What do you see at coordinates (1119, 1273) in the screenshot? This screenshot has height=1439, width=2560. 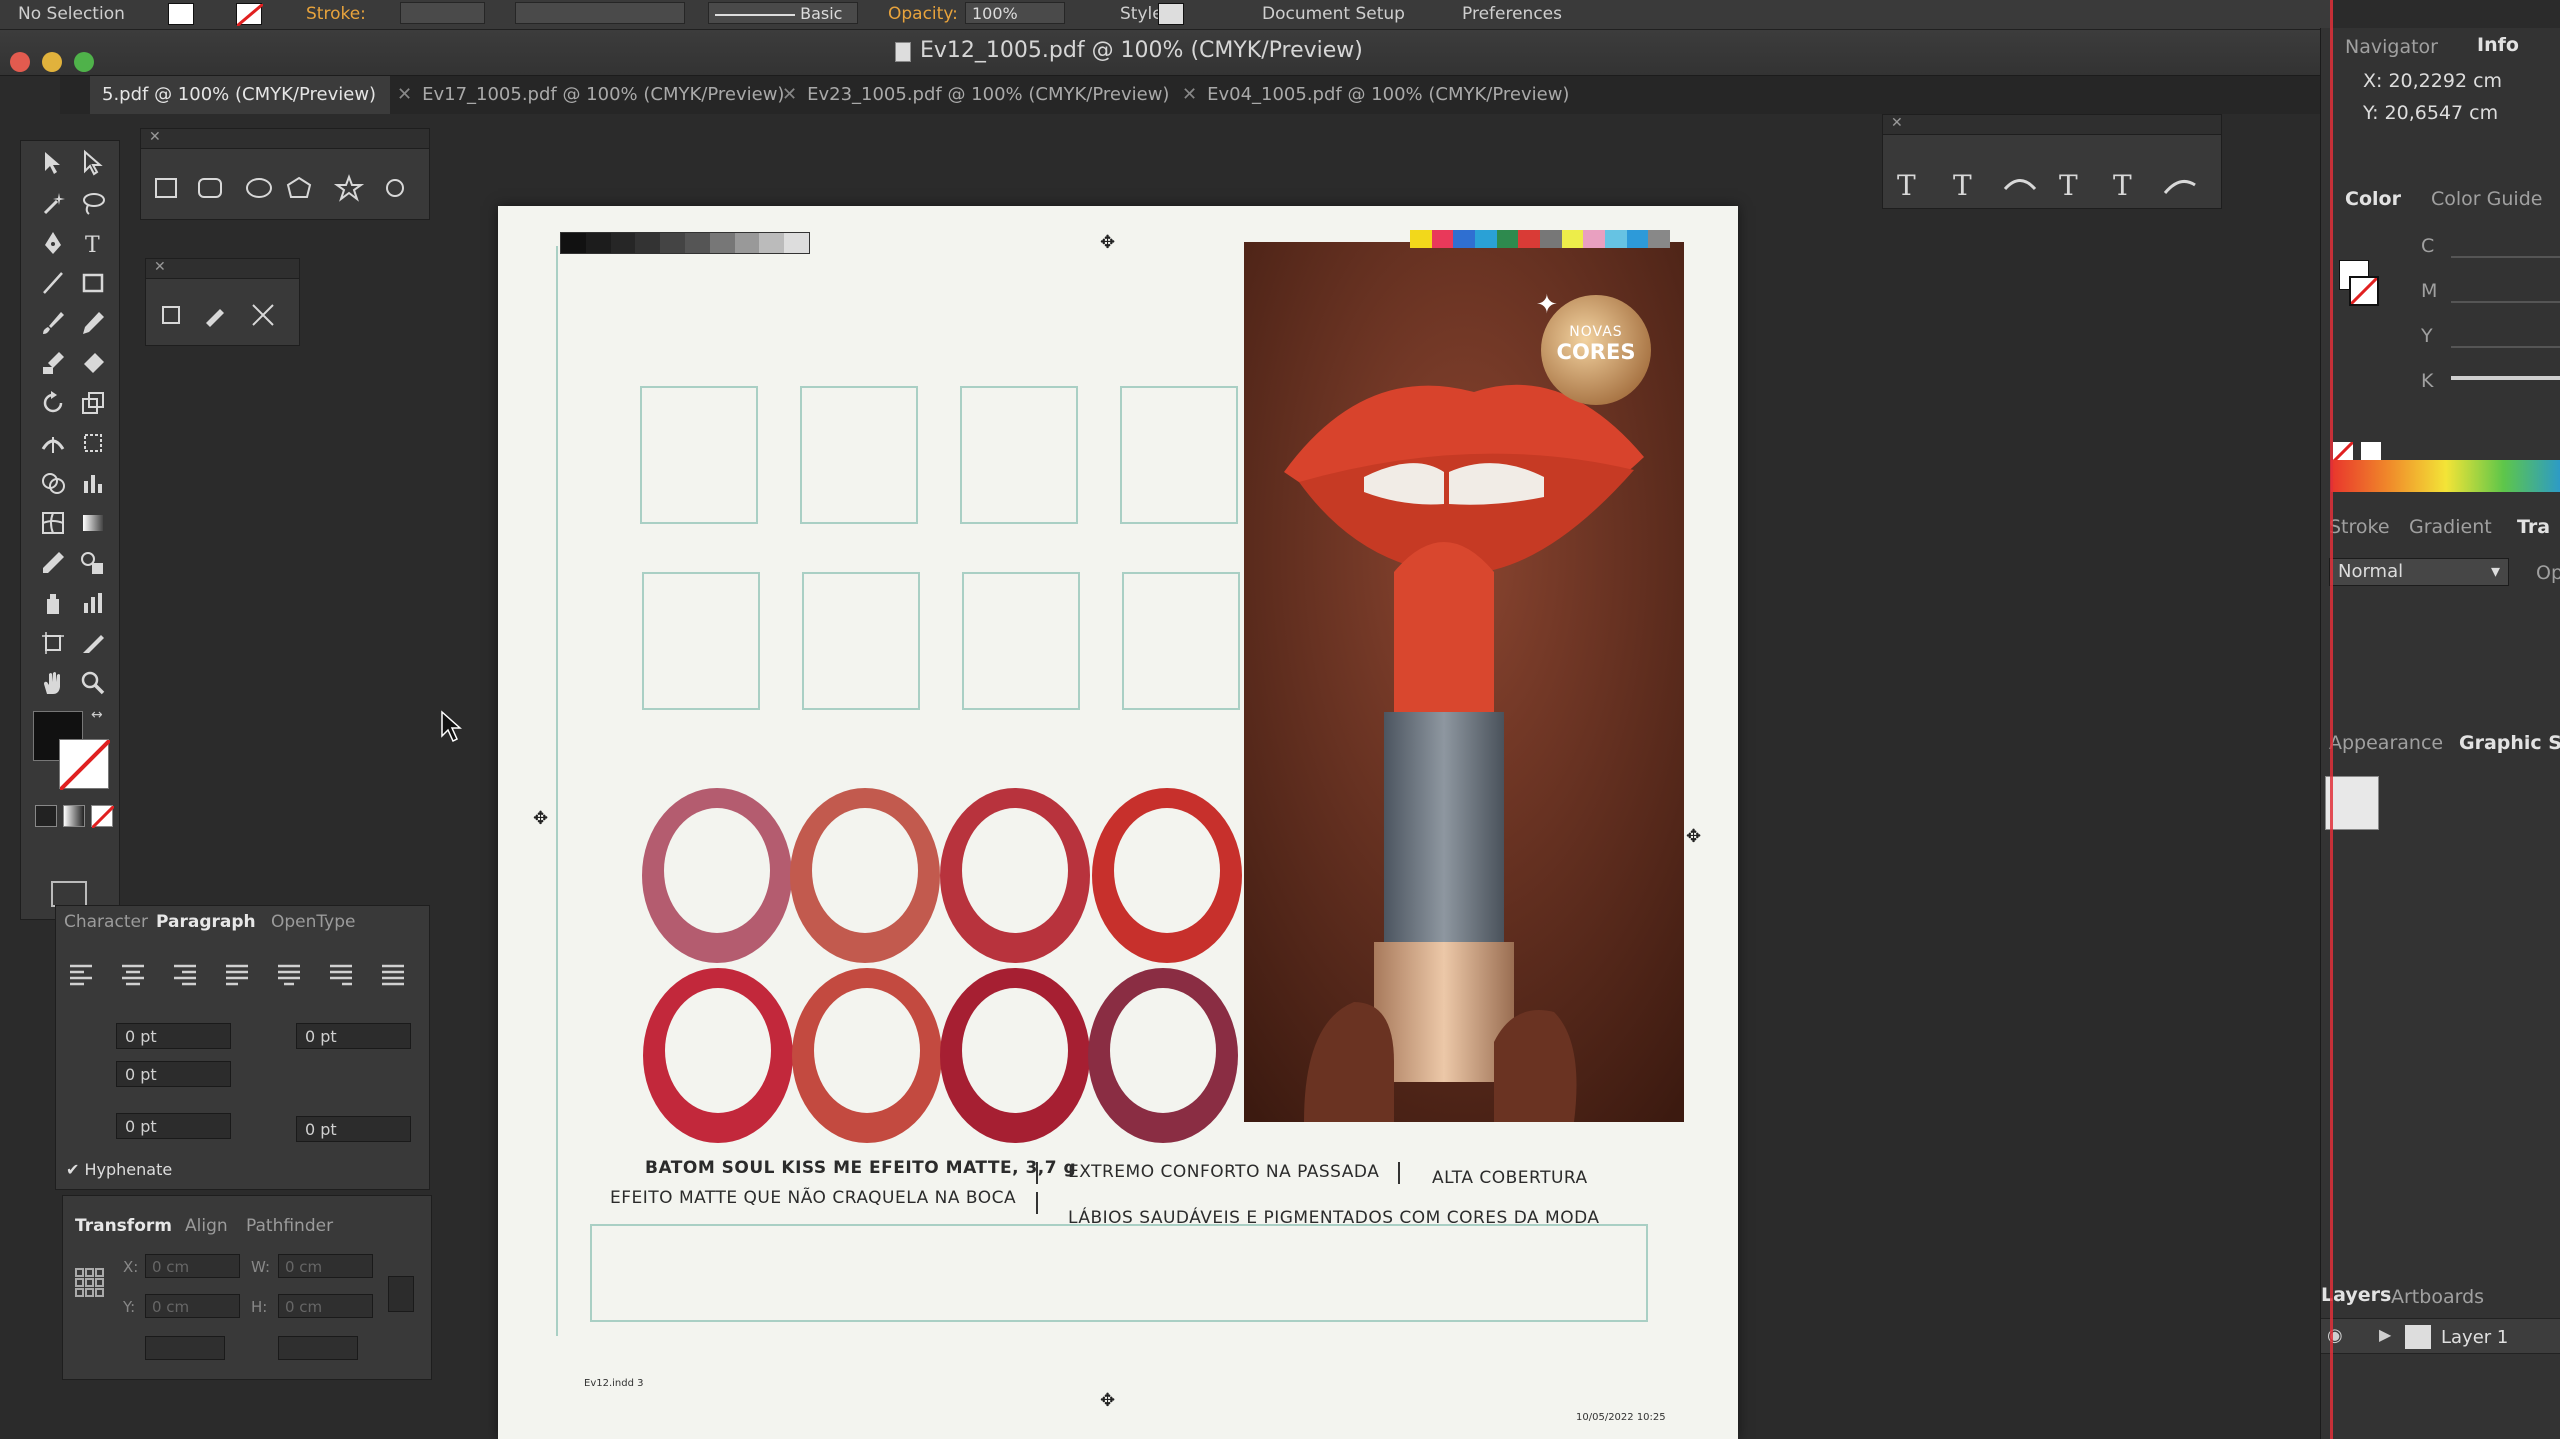 I see `empty-text-frame` at bounding box center [1119, 1273].